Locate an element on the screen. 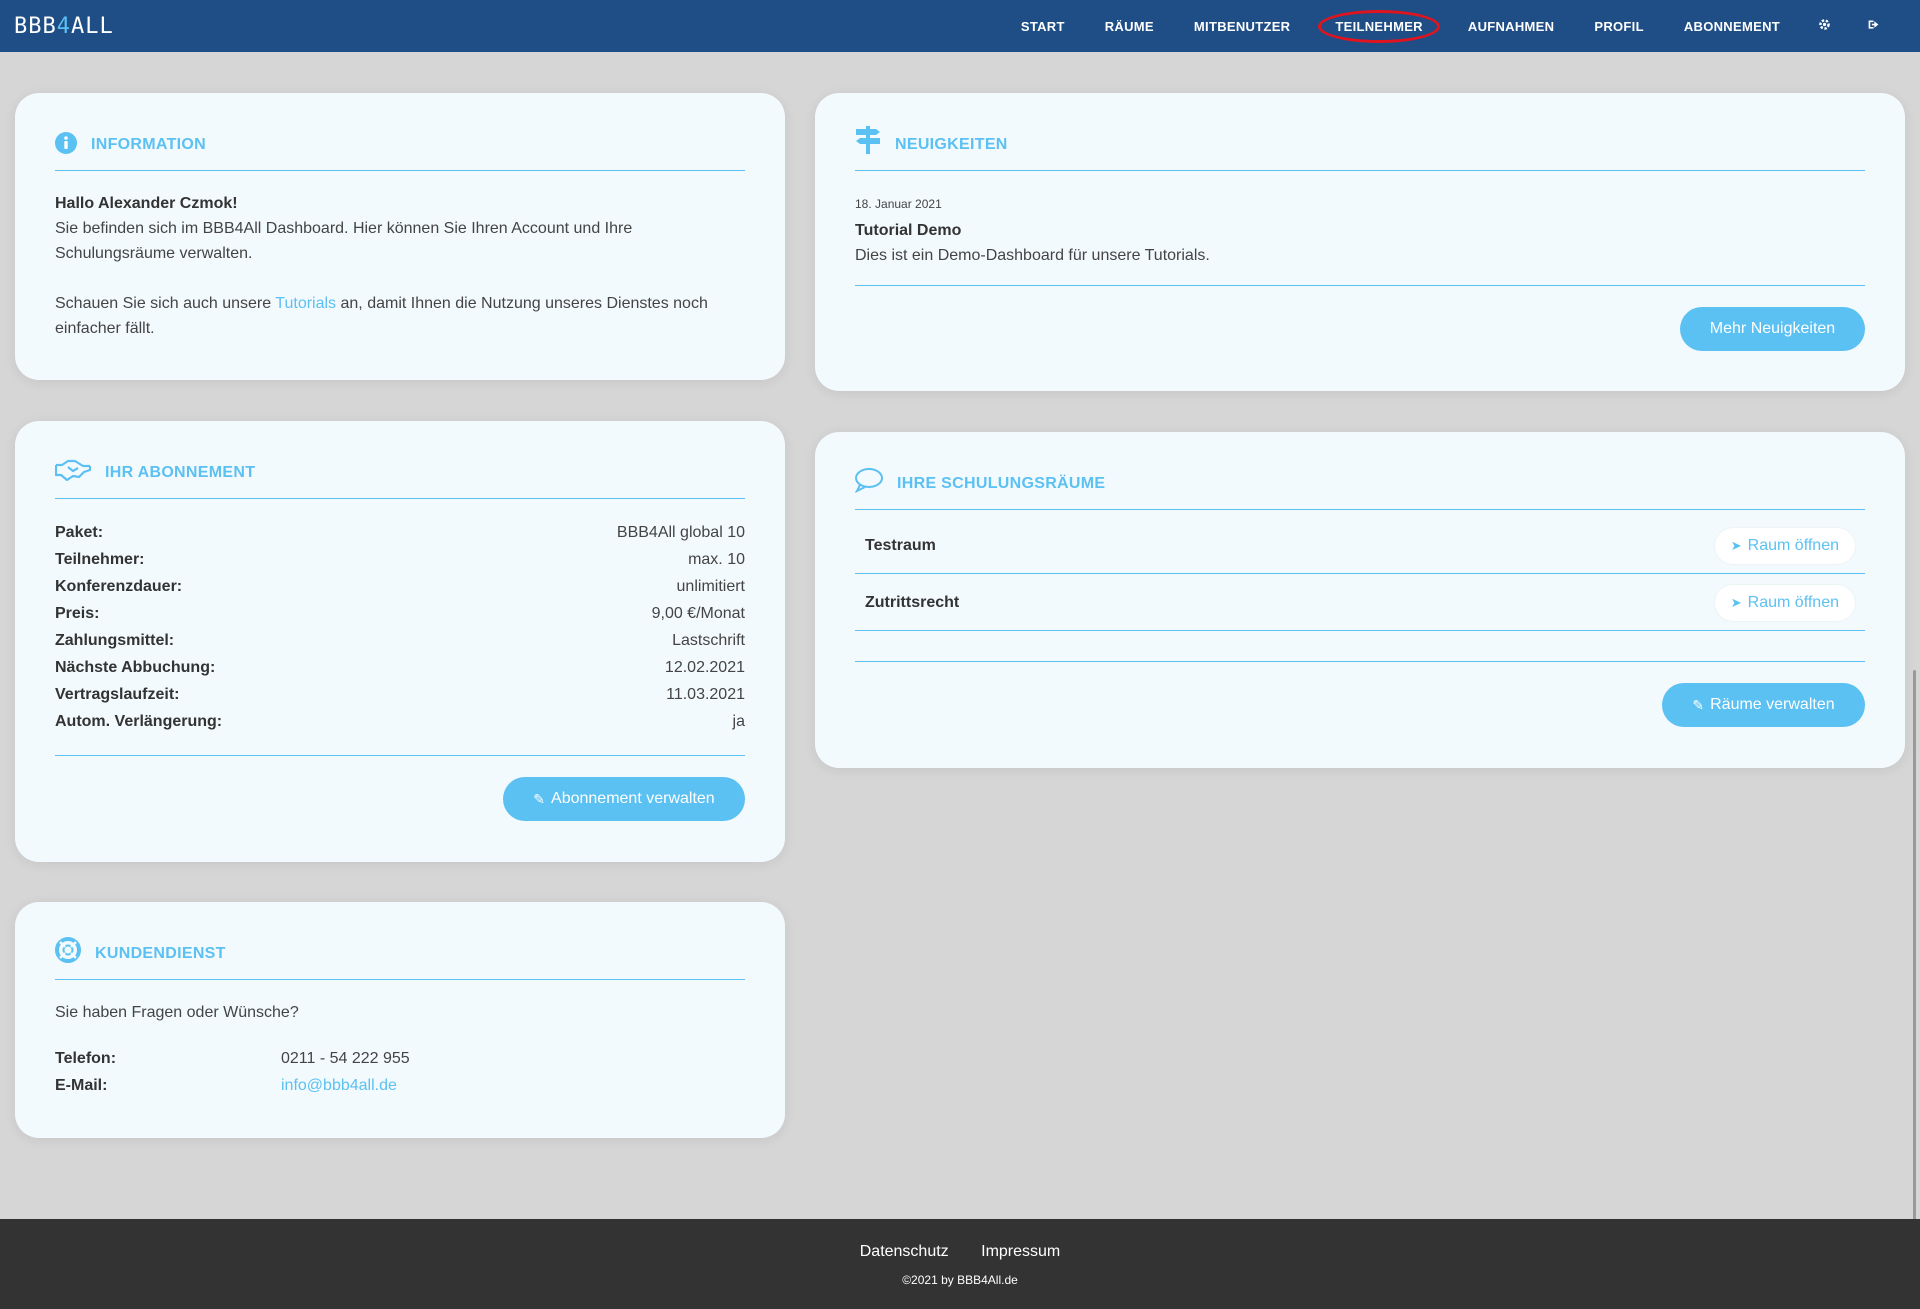 The image size is (1920, 1309). subscription-header: IHR ABONNEMENT is located at coordinates (400, 460).